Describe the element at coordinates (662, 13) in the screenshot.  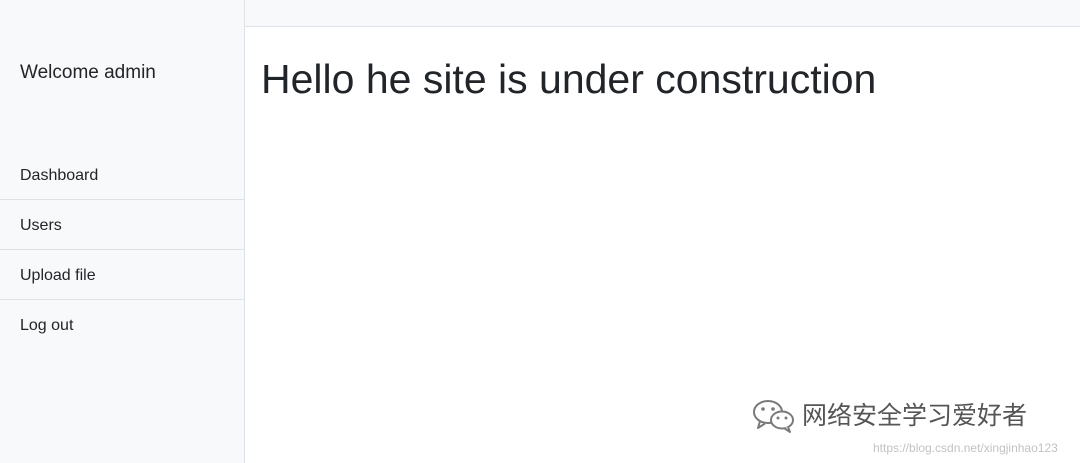
I see `top-navbar` at that location.